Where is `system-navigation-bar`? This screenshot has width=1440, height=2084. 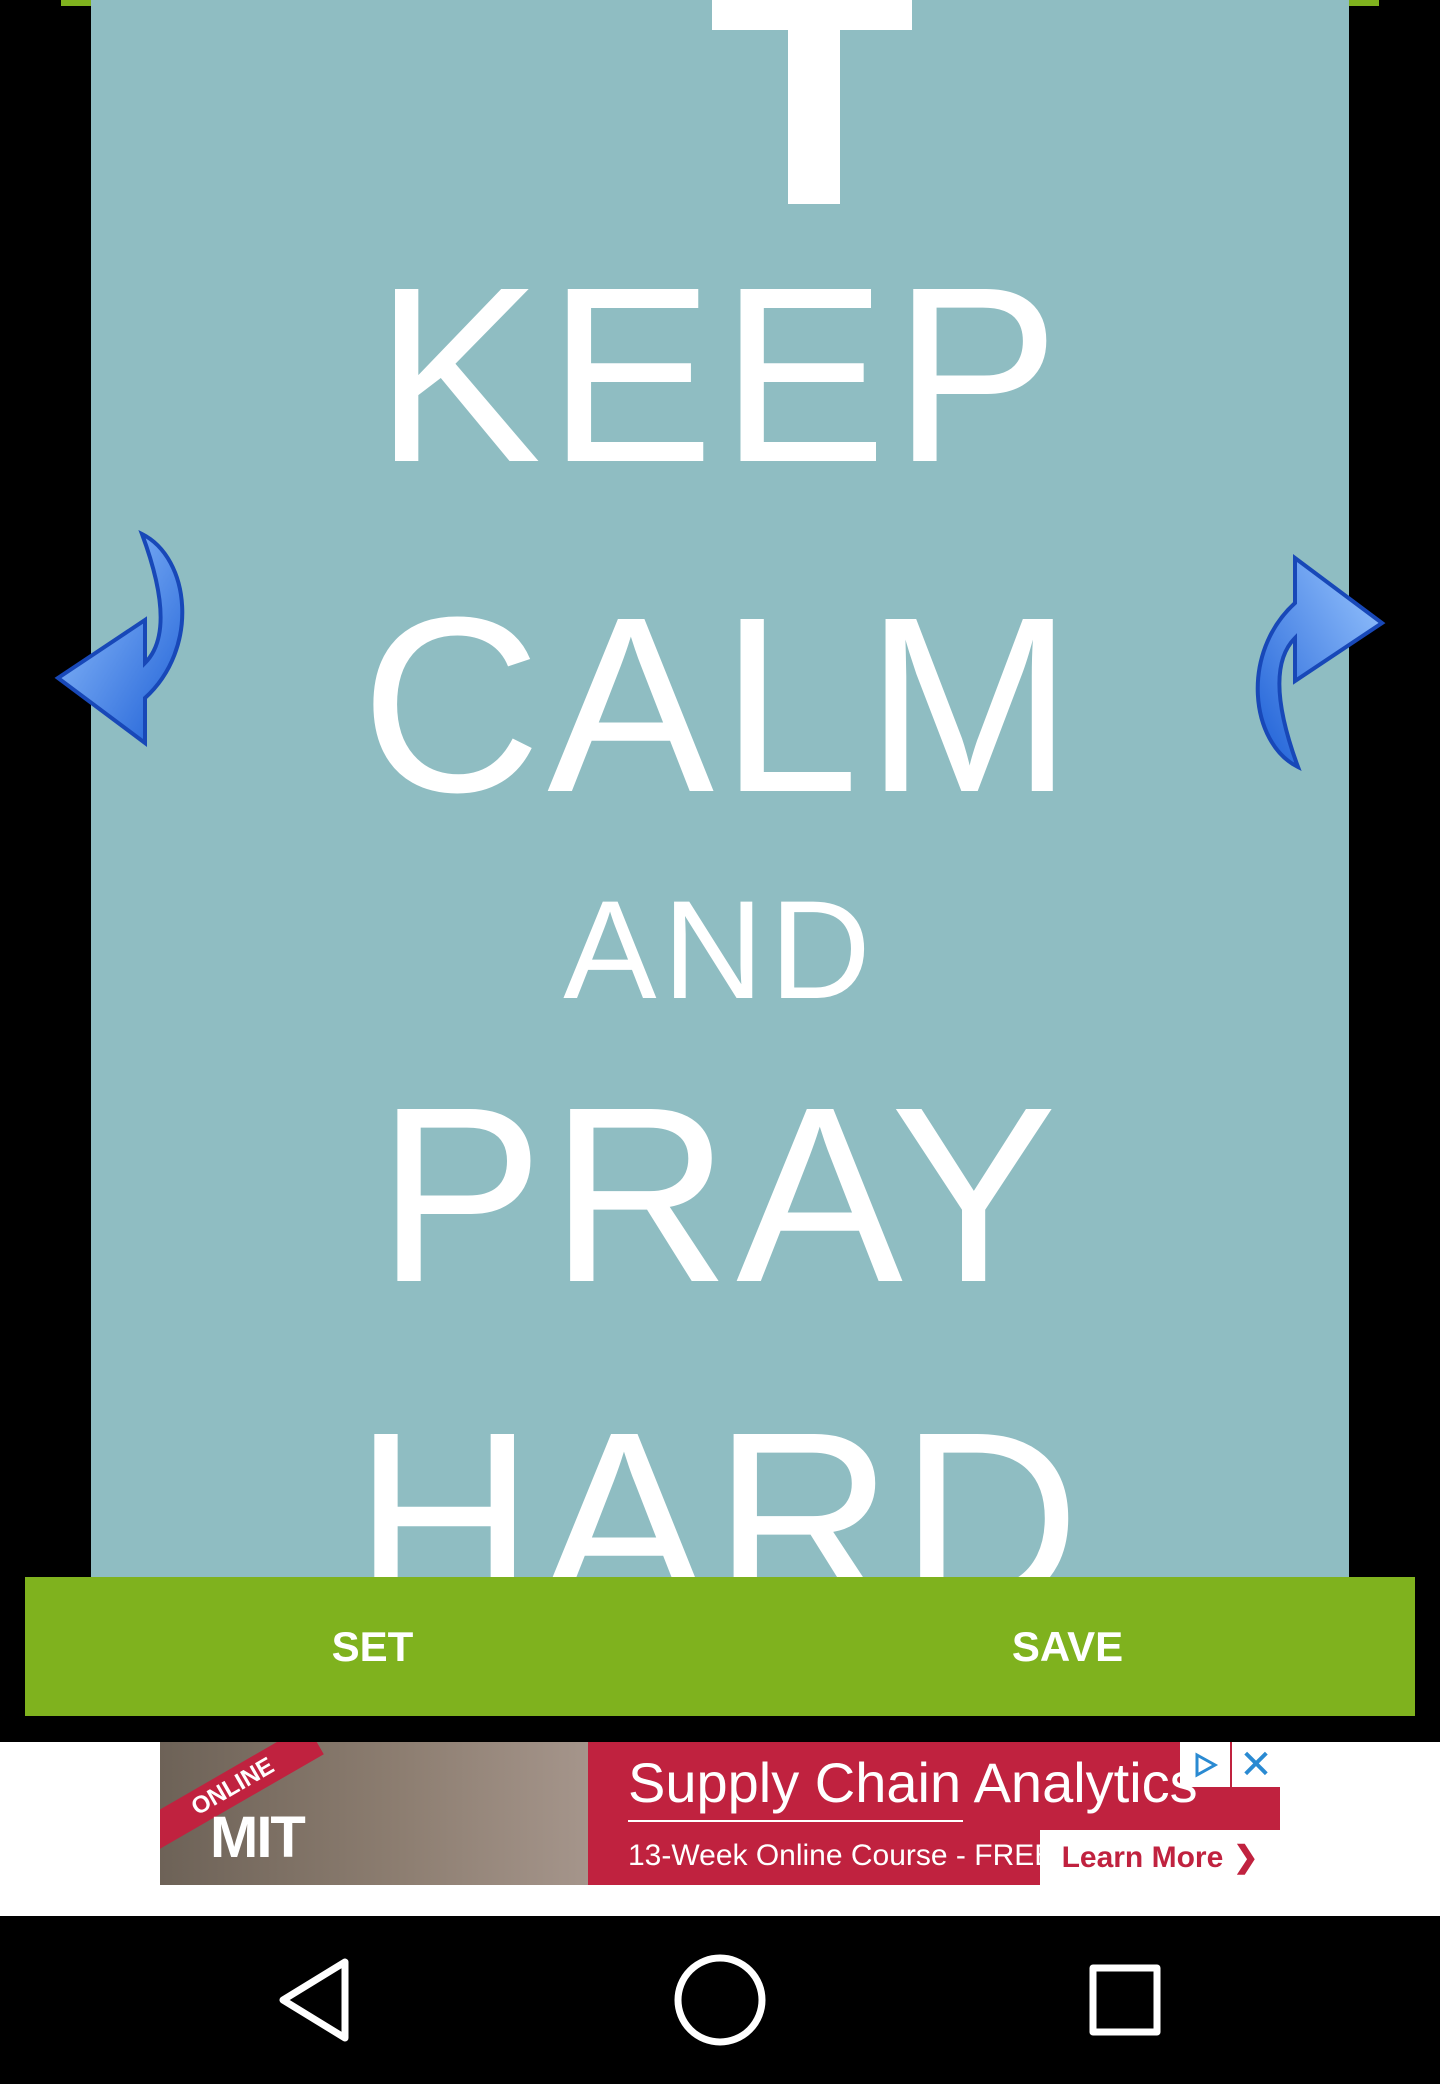
system-navigation-bar is located at coordinates (720, 2000).